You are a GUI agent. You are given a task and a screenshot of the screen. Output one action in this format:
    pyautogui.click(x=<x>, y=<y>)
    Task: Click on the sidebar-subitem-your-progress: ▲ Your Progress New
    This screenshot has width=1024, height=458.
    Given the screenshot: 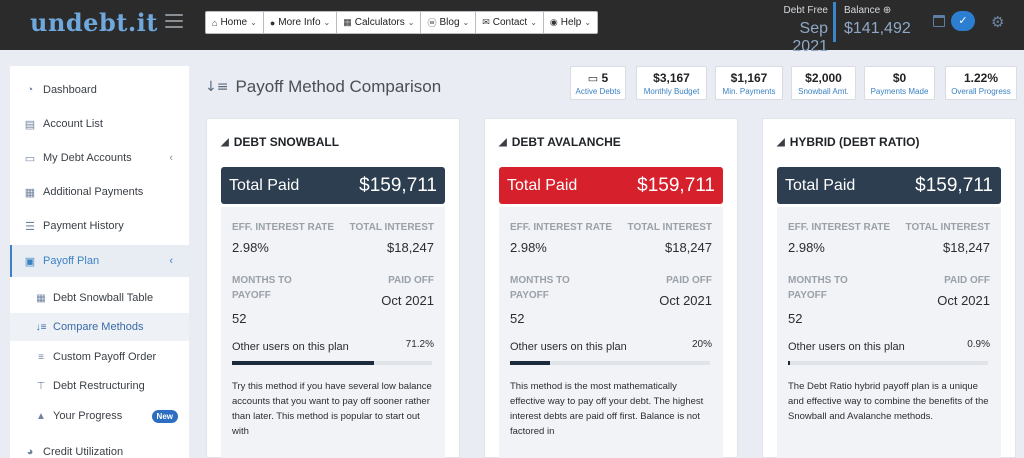 What is the action you would take?
    pyautogui.click(x=99, y=416)
    